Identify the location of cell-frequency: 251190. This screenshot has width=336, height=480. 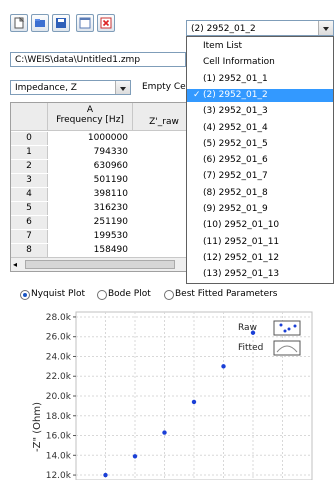
(88, 222).